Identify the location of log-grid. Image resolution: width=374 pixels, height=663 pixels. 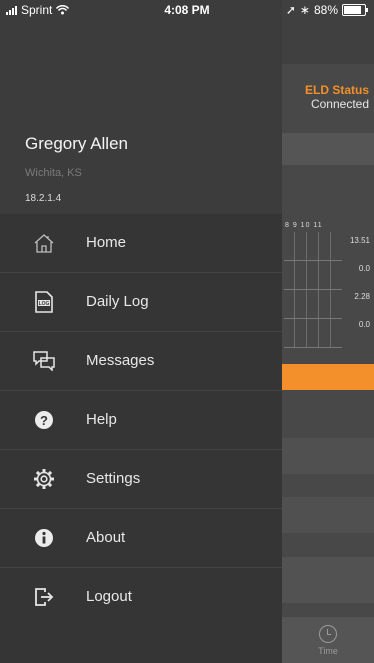
(313, 290).